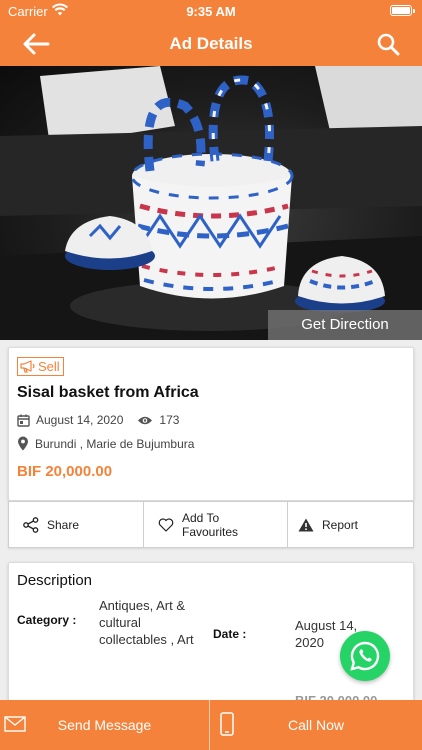 Image resolution: width=422 pixels, height=750 pixels. I want to click on status-bar: Carrier 9:35 AM, so click(211, 11).